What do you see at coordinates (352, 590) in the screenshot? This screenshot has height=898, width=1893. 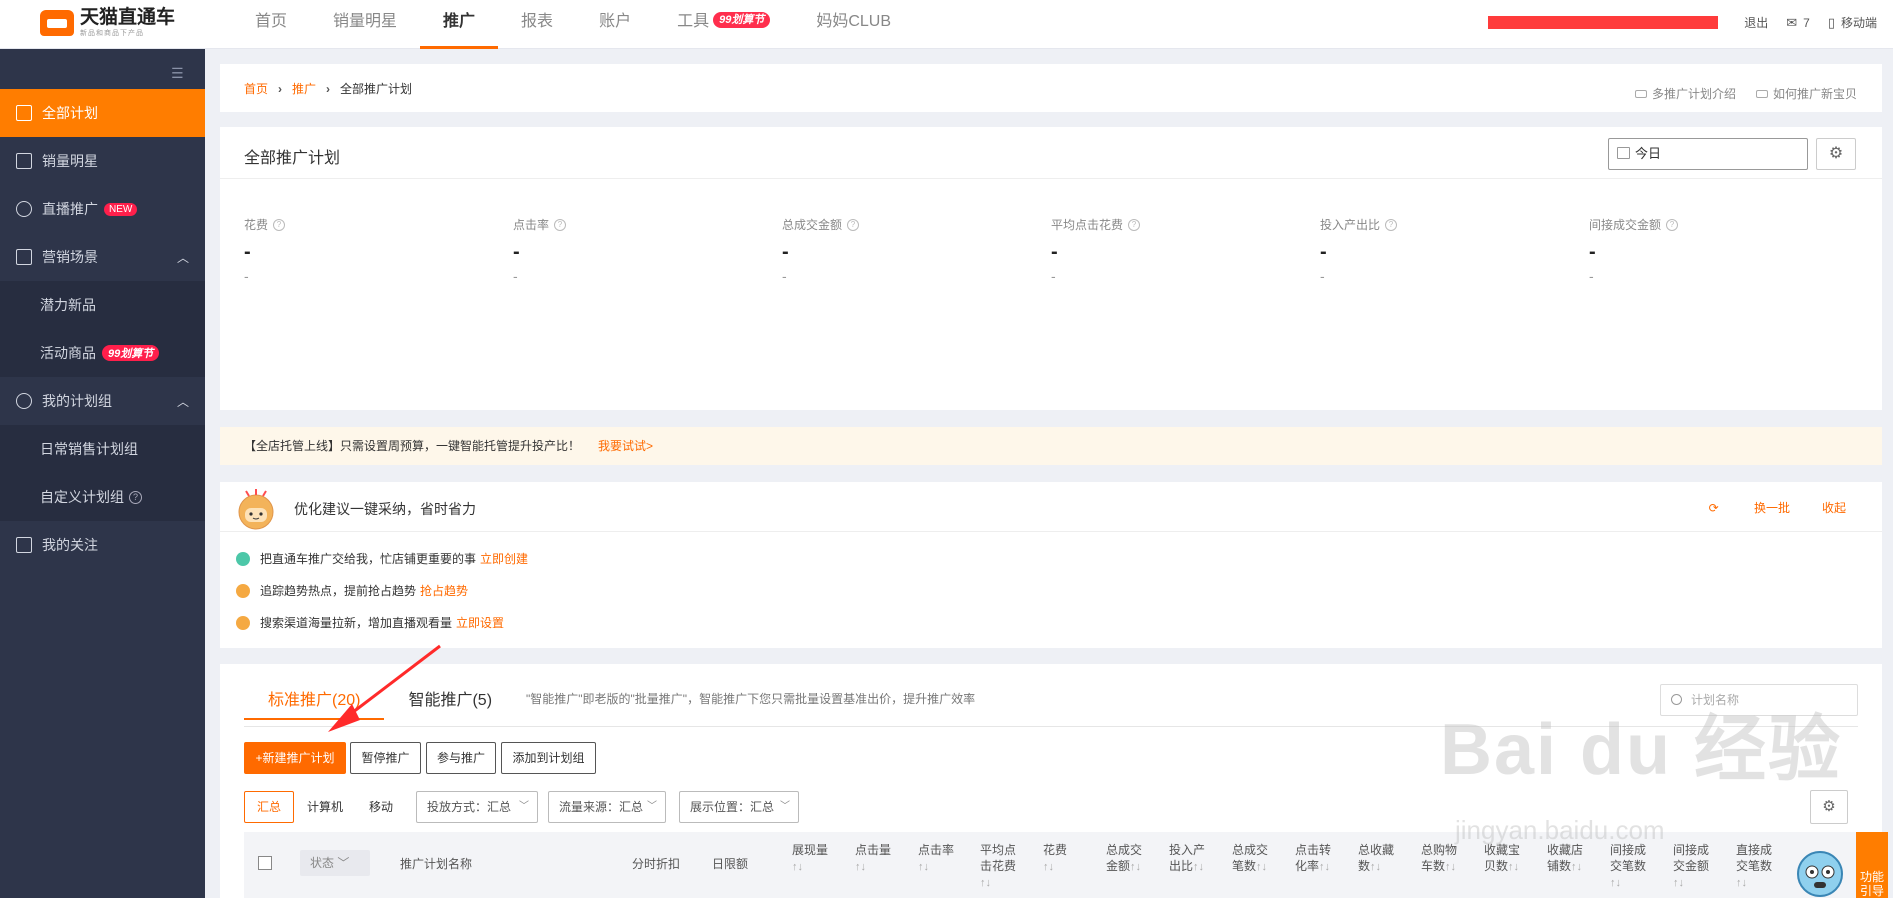 I see `tip-item: 追踪趋势热点，提前抢占趋势 抢占趋势` at bounding box center [352, 590].